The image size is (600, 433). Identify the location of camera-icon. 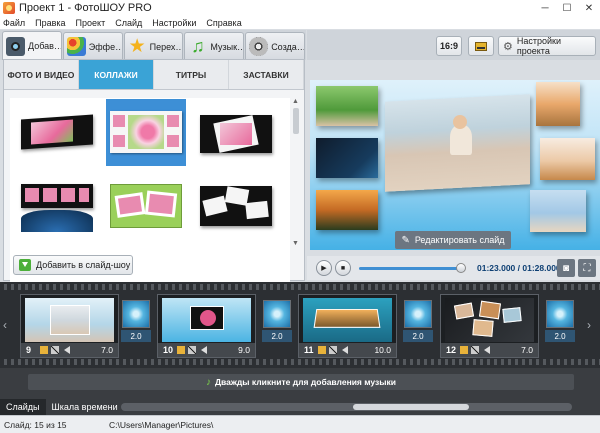
(15, 46).